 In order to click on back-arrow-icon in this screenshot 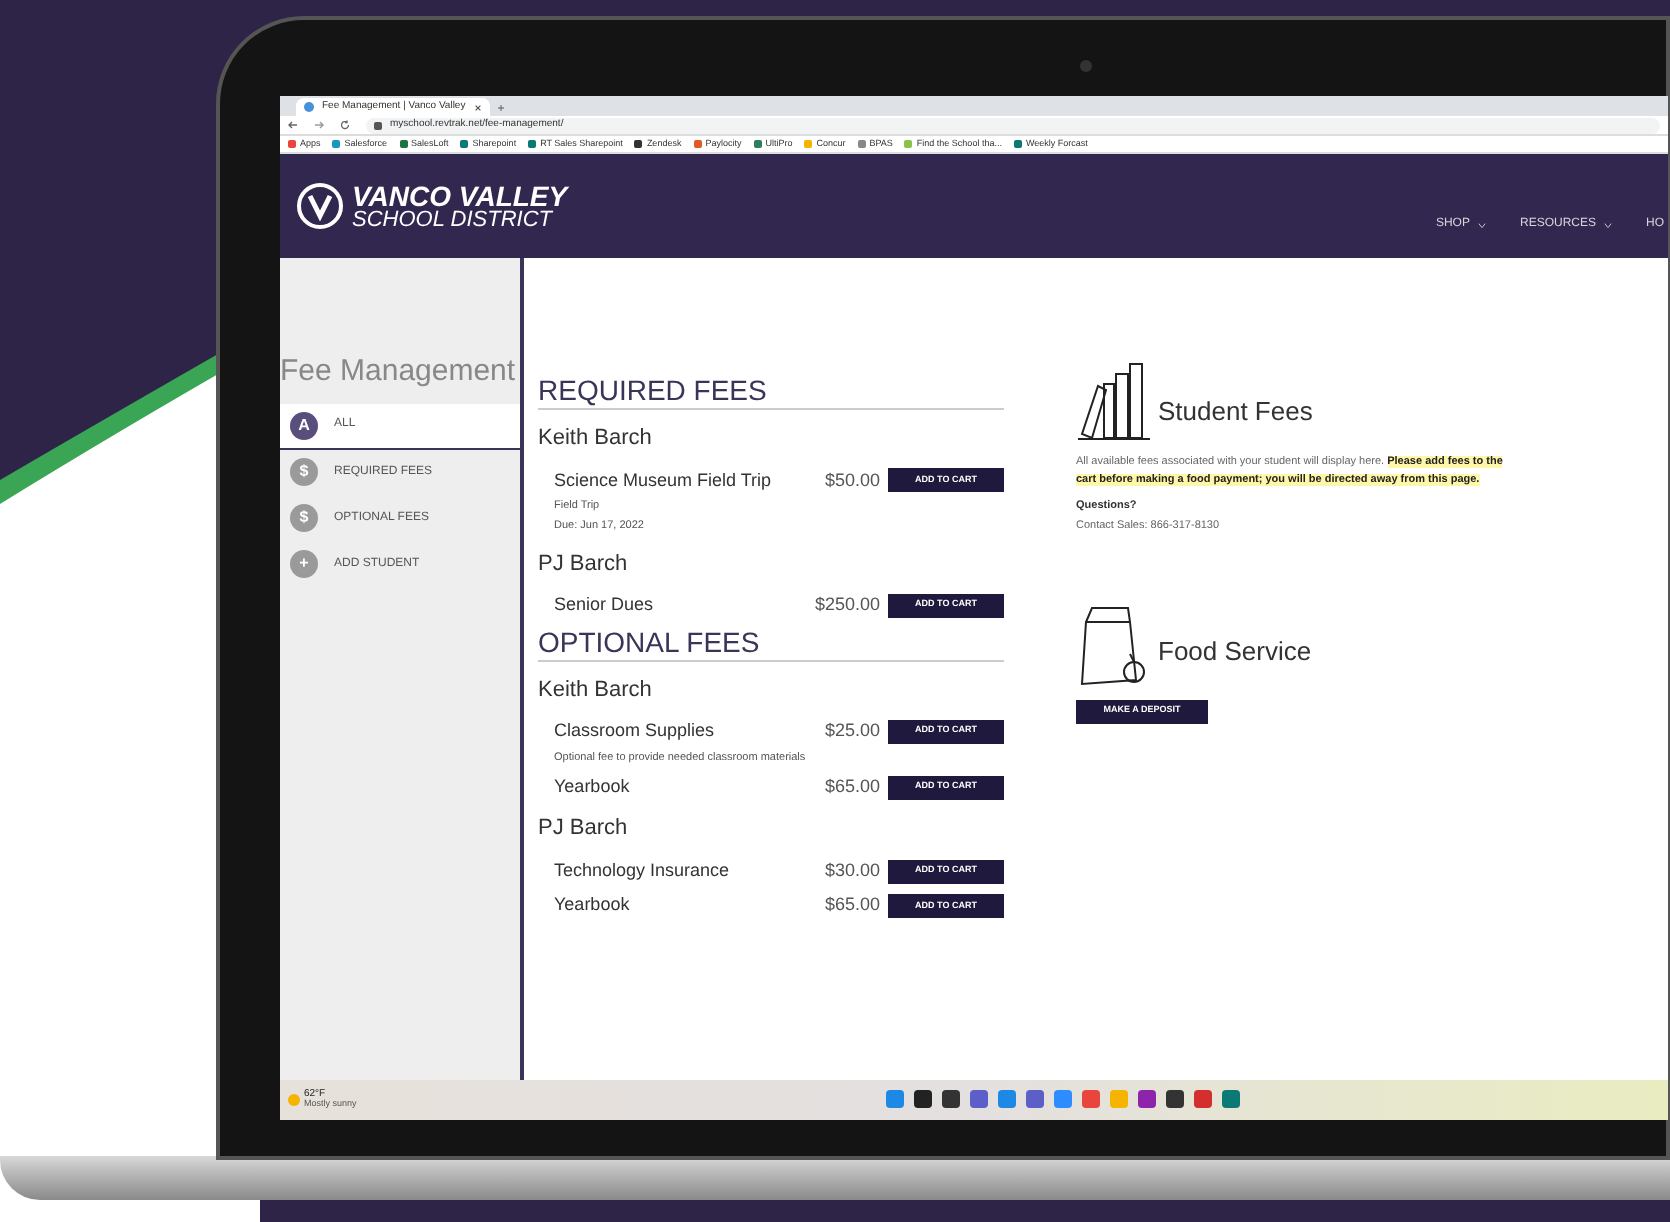, I will do `click(293, 125)`.